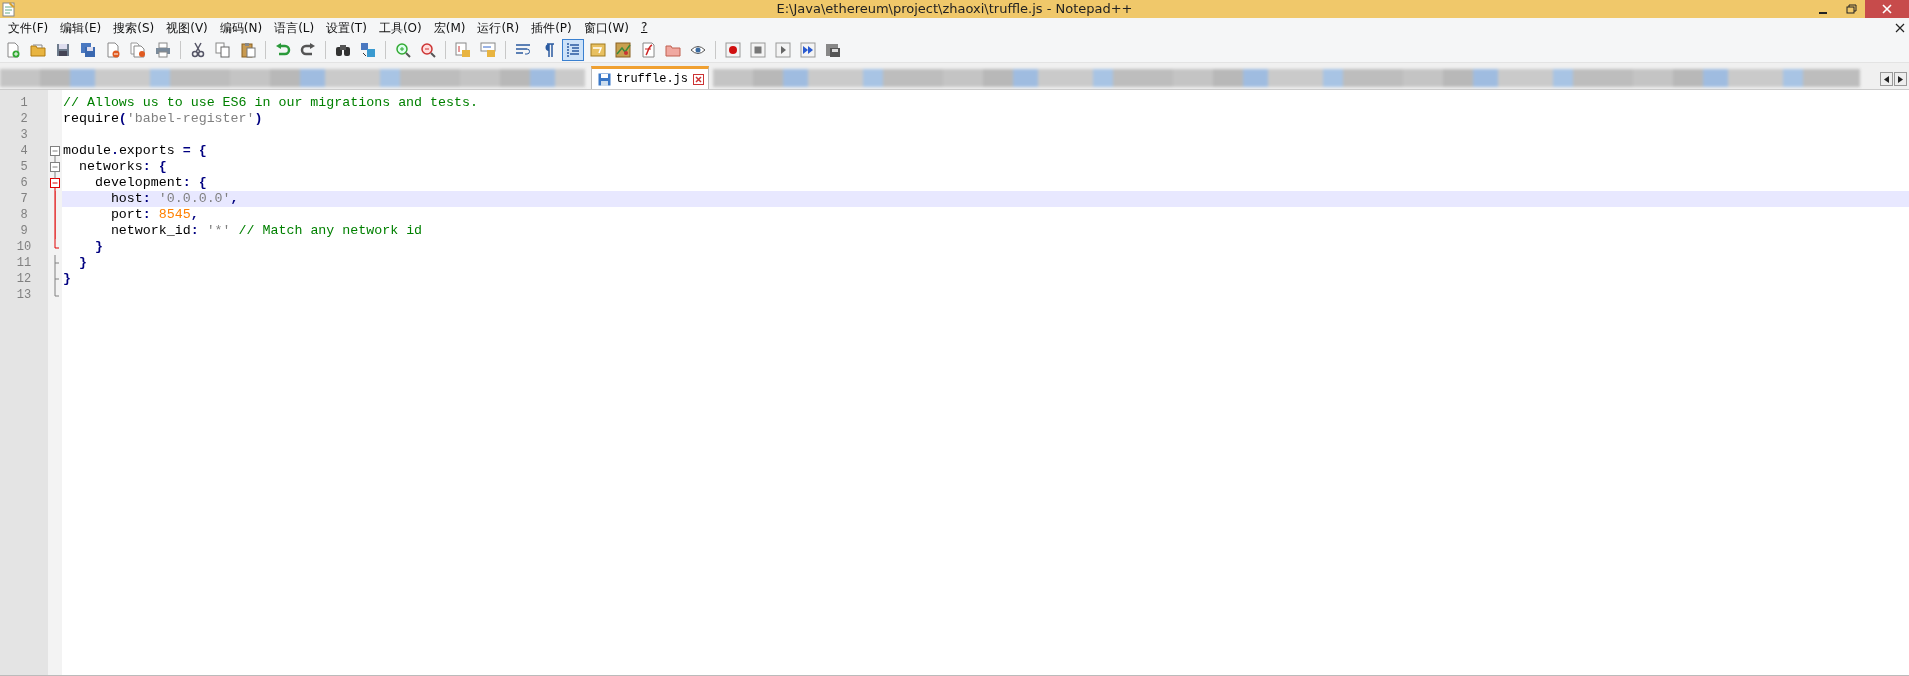 The height and width of the screenshot is (676, 1909). I want to click on fast-forward-button, so click(808, 50).